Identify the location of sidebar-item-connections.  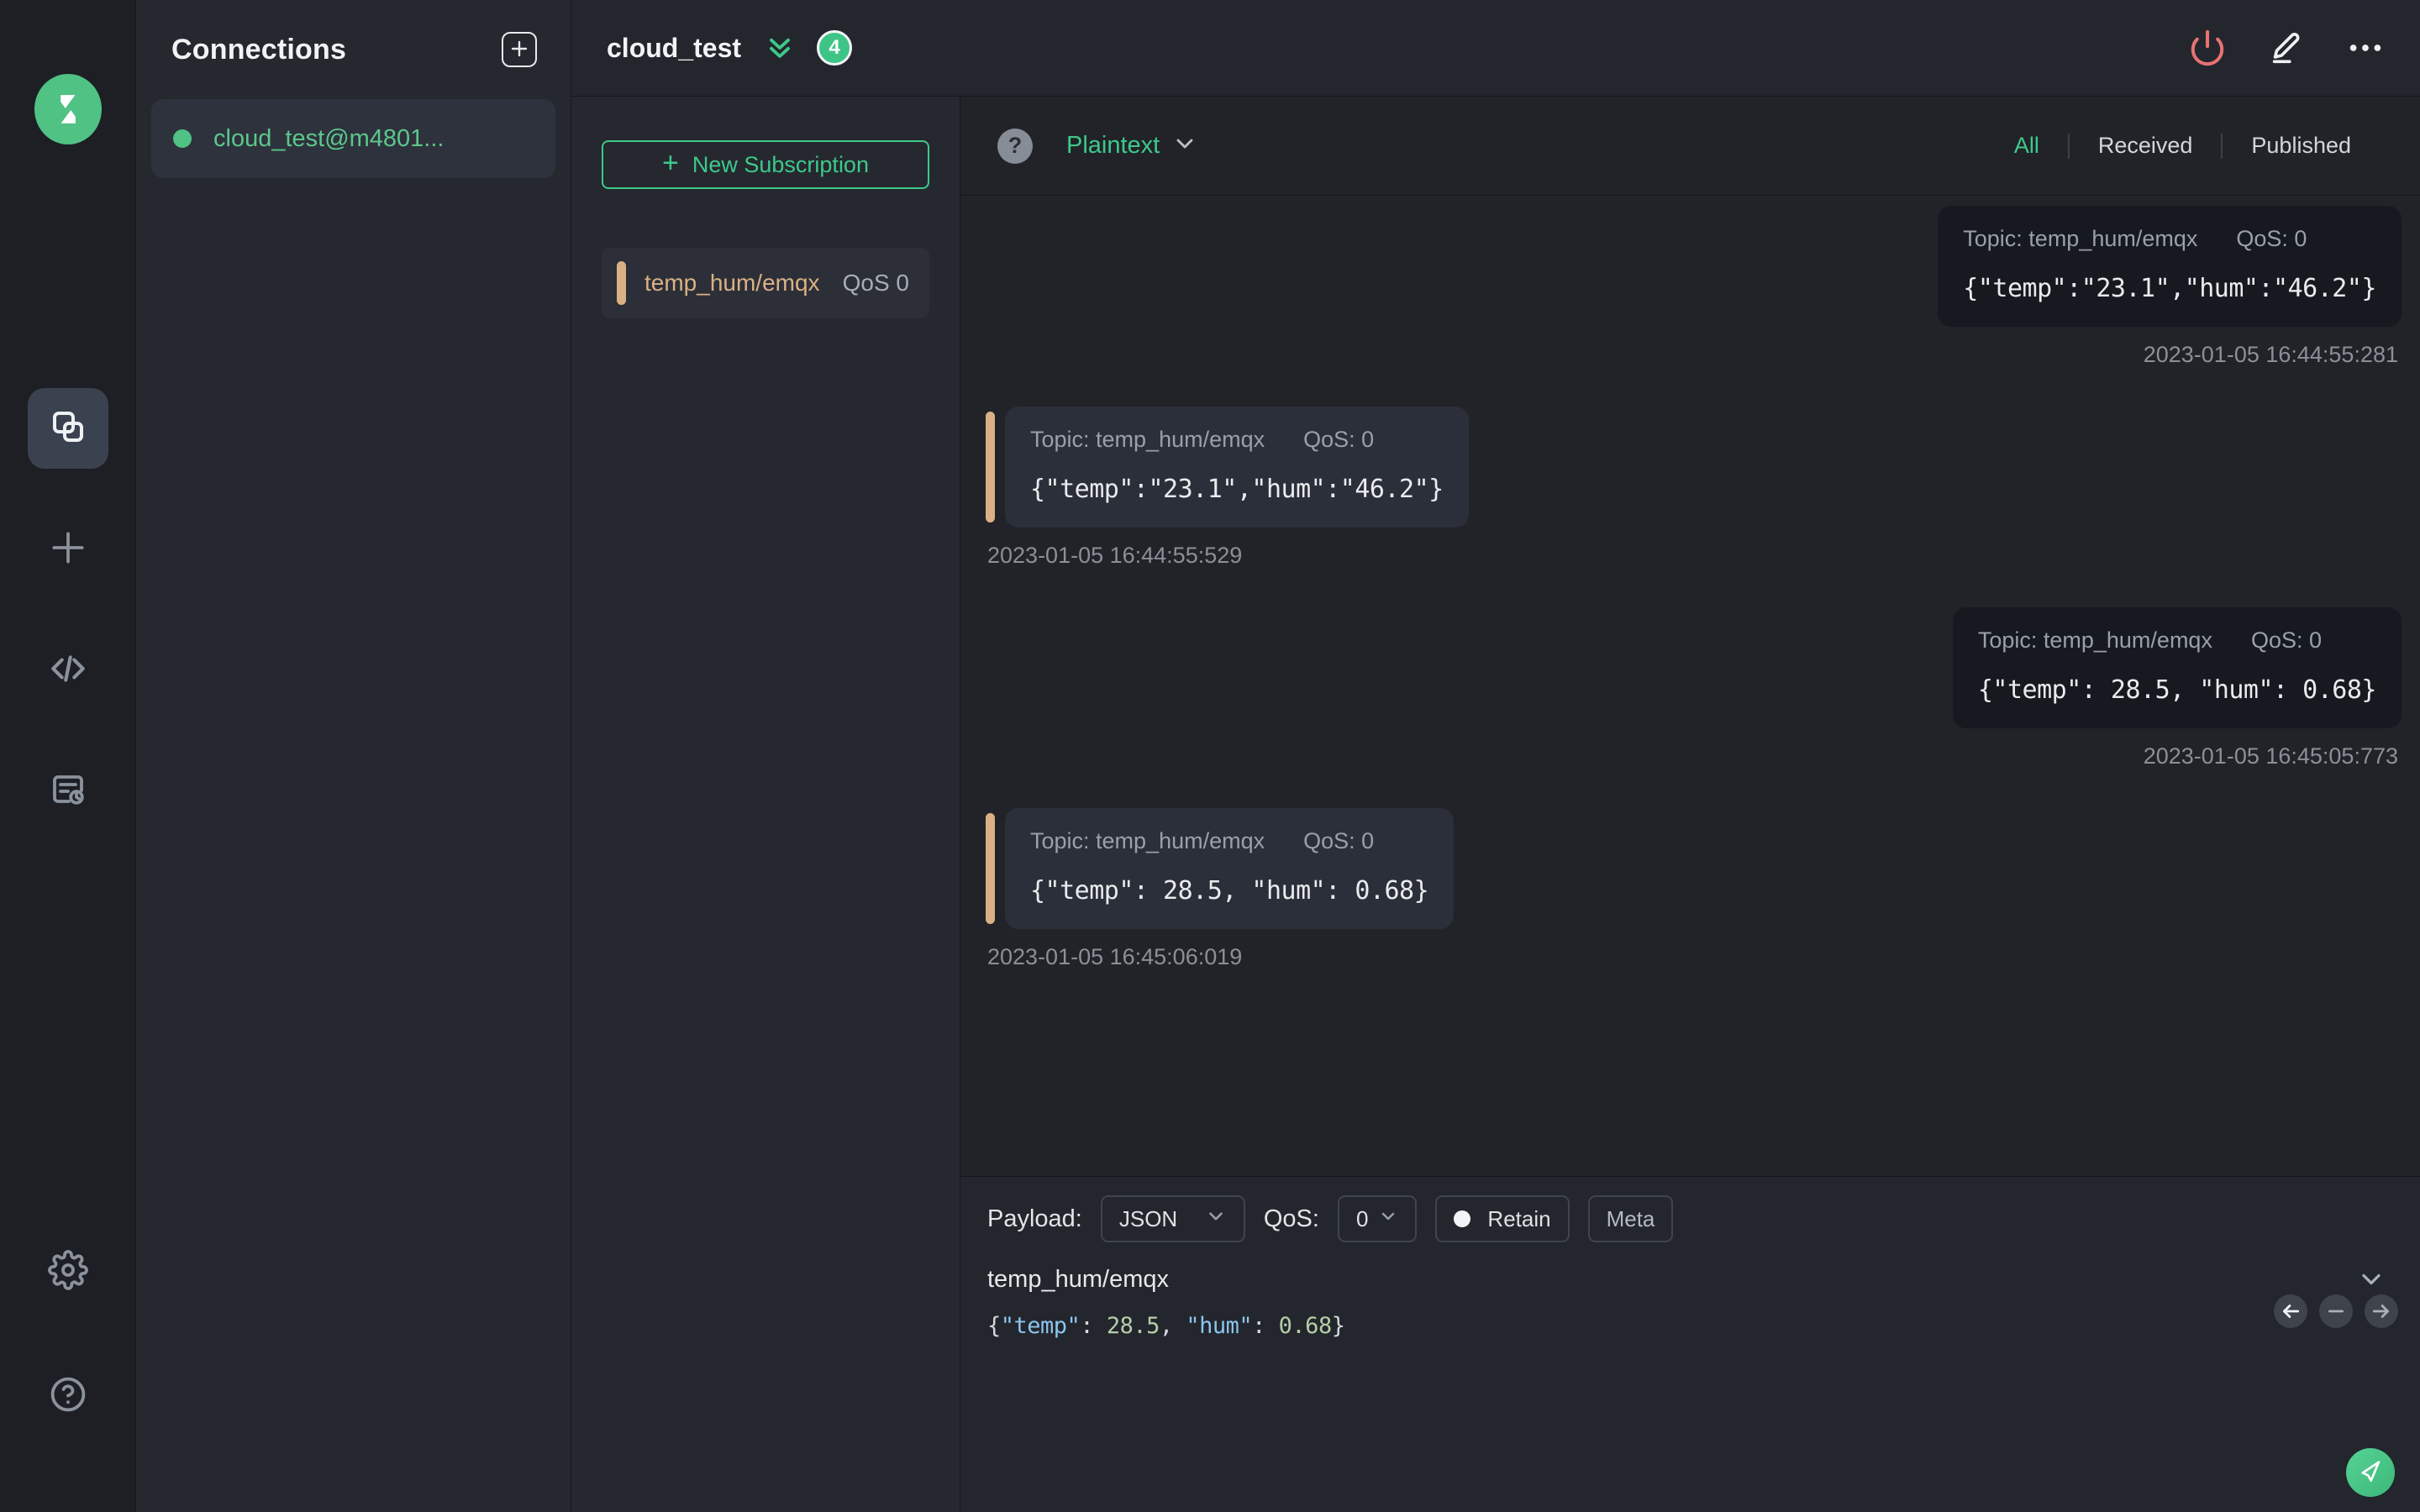
(67, 428).